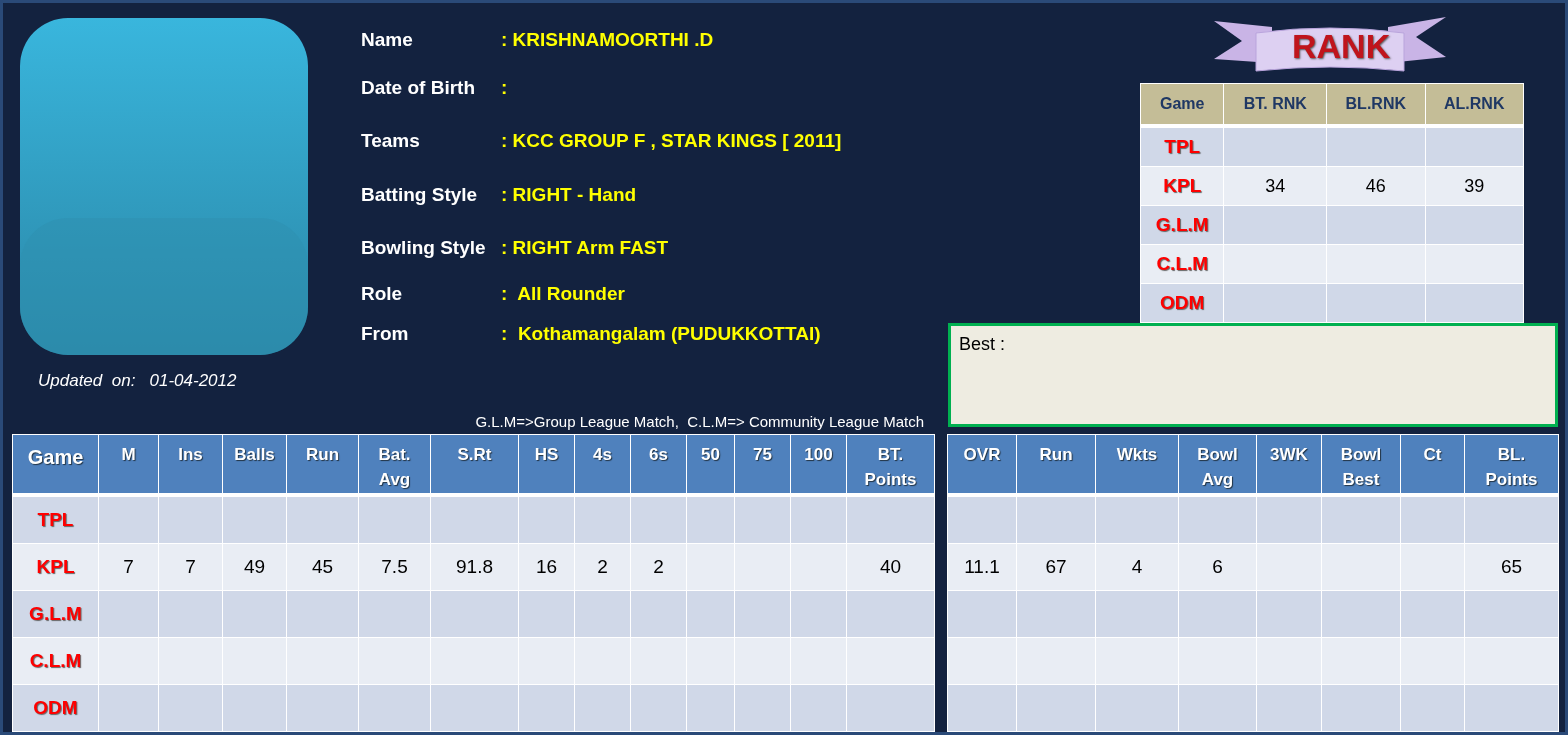 The image size is (1568, 735). I want to click on field-label: Teams, so click(391, 141).